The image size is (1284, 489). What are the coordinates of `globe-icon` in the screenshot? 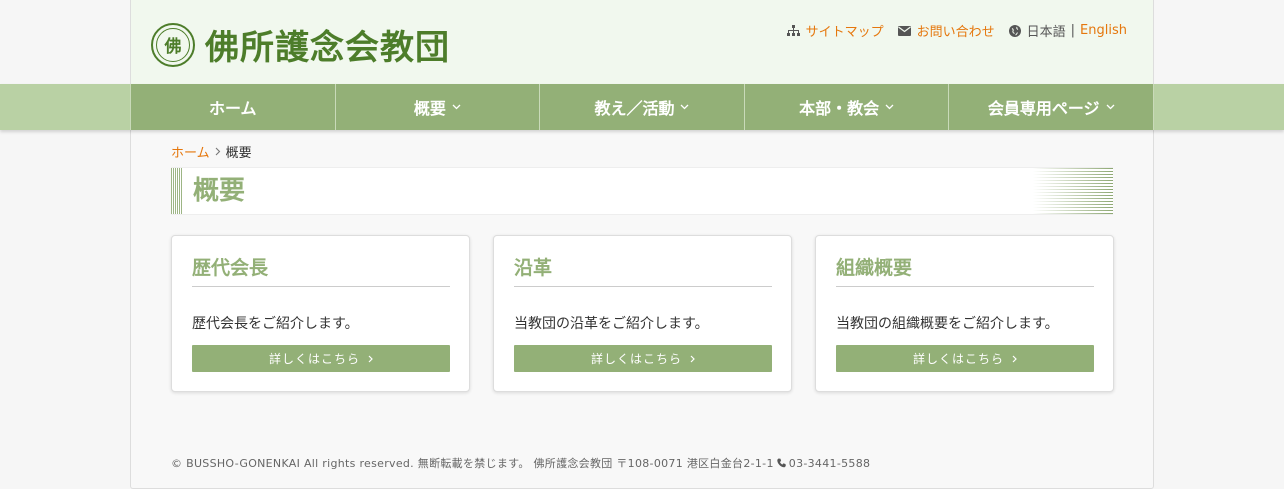 It's located at (1014, 30).